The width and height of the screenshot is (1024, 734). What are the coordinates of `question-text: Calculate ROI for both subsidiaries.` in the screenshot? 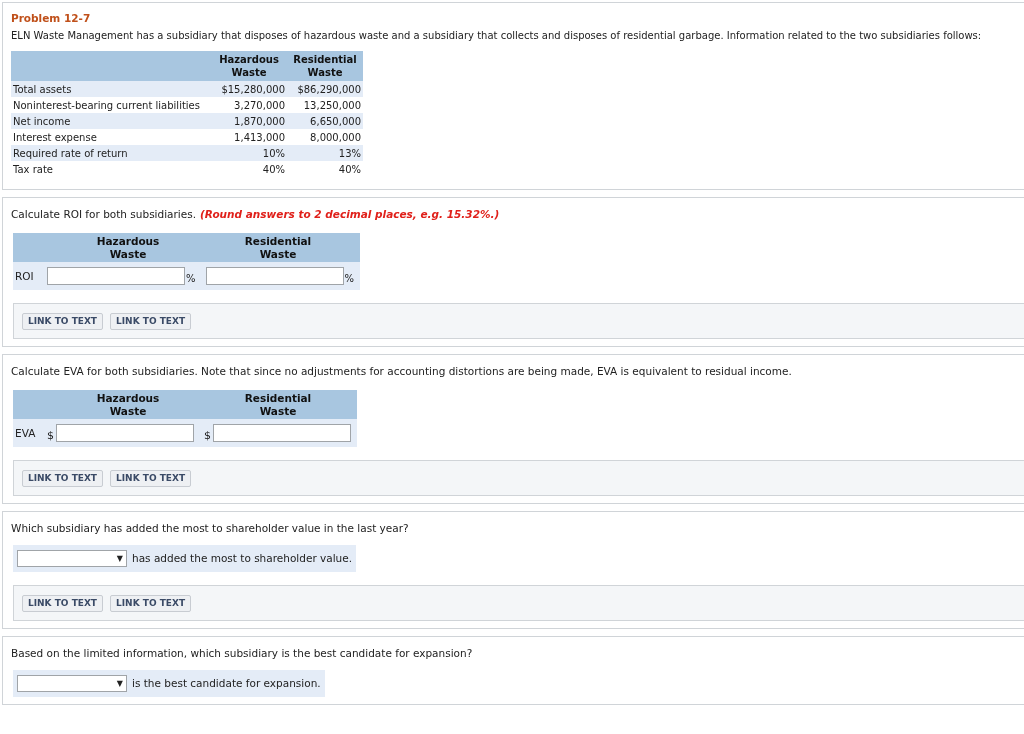 It's located at (104, 214).